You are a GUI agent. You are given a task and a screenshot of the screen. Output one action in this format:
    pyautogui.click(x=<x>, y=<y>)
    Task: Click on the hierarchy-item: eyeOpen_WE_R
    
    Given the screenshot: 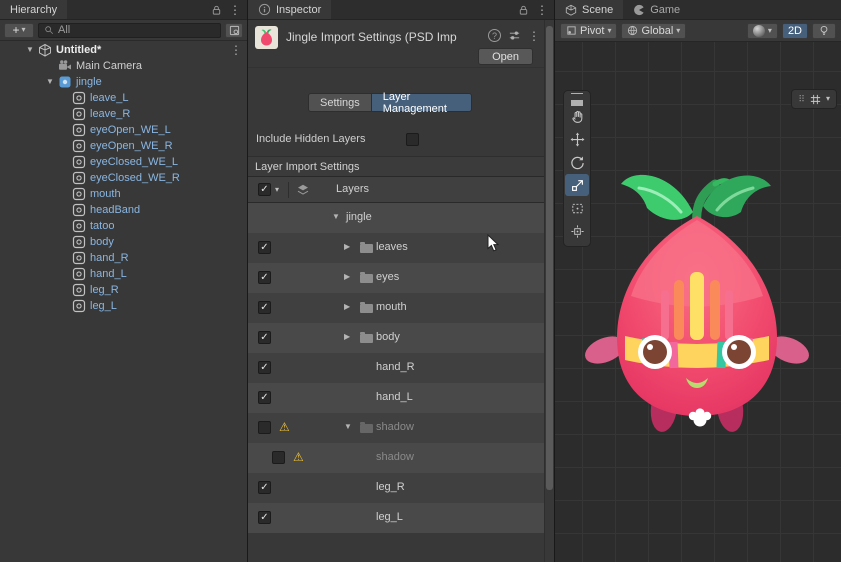 What is the action you would take?
    pyautogui.click(x=123, y=146)
    